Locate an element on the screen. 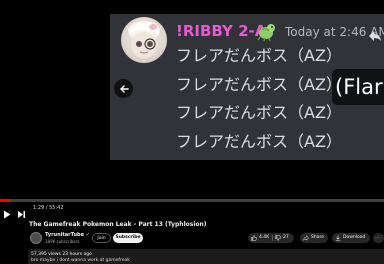 The height and width of the screenshot is (264, 384). join-button: Join is located at coordinates (101, 238).